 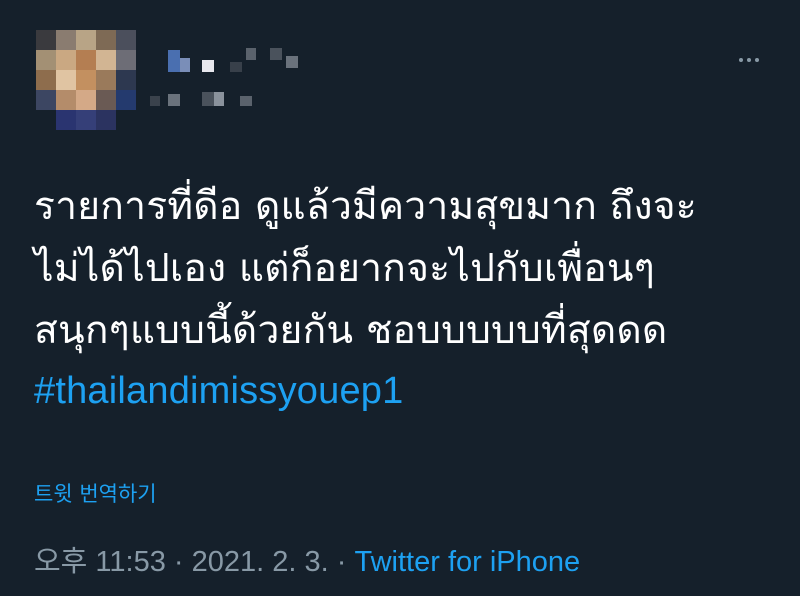 What do you see at coordinates (260, 562) in the screenshot?
I see `tweet-date: 2021. 2. 3.` at bounding box center [260, 562].